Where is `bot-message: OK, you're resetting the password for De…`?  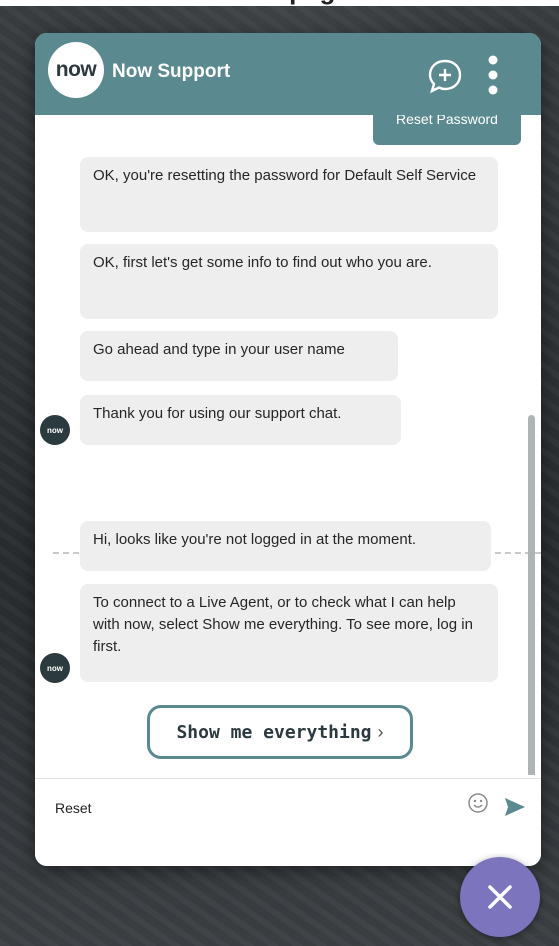
bot-message: OK, you're resetting the password for De… is located at coordinates (289, 194).